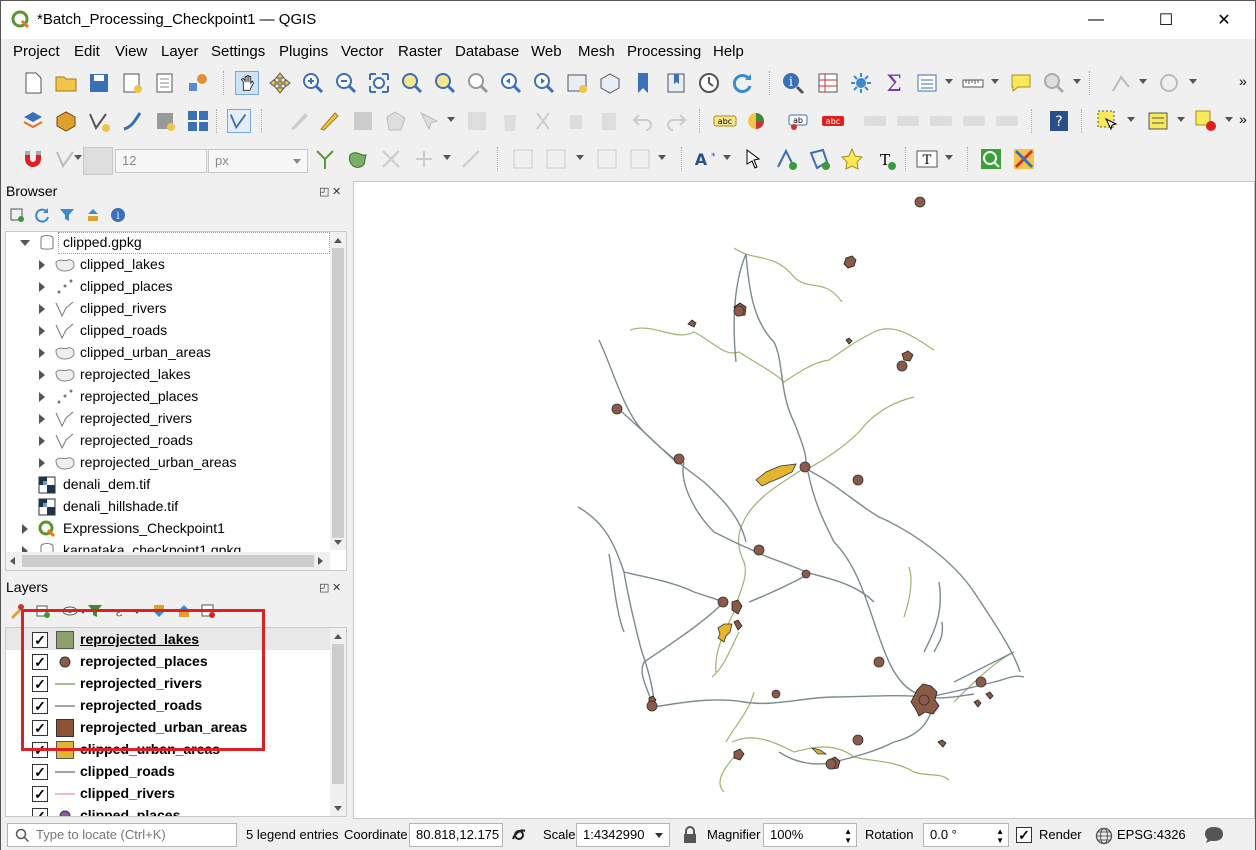  What do you see at coordinates (168, 810) in the screenshot?
I see `layer-item-clipped-places: ✓ clipped_places` at bounding box center [168, 810].